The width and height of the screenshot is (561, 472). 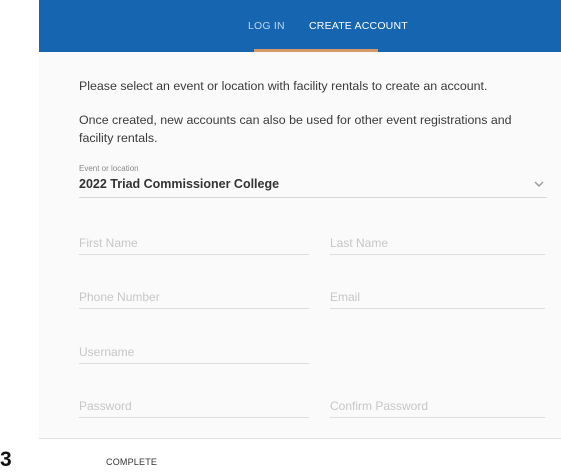 I want to click on tab-create-account: CREATE ACCOUNT, so click(x=358, y=26).